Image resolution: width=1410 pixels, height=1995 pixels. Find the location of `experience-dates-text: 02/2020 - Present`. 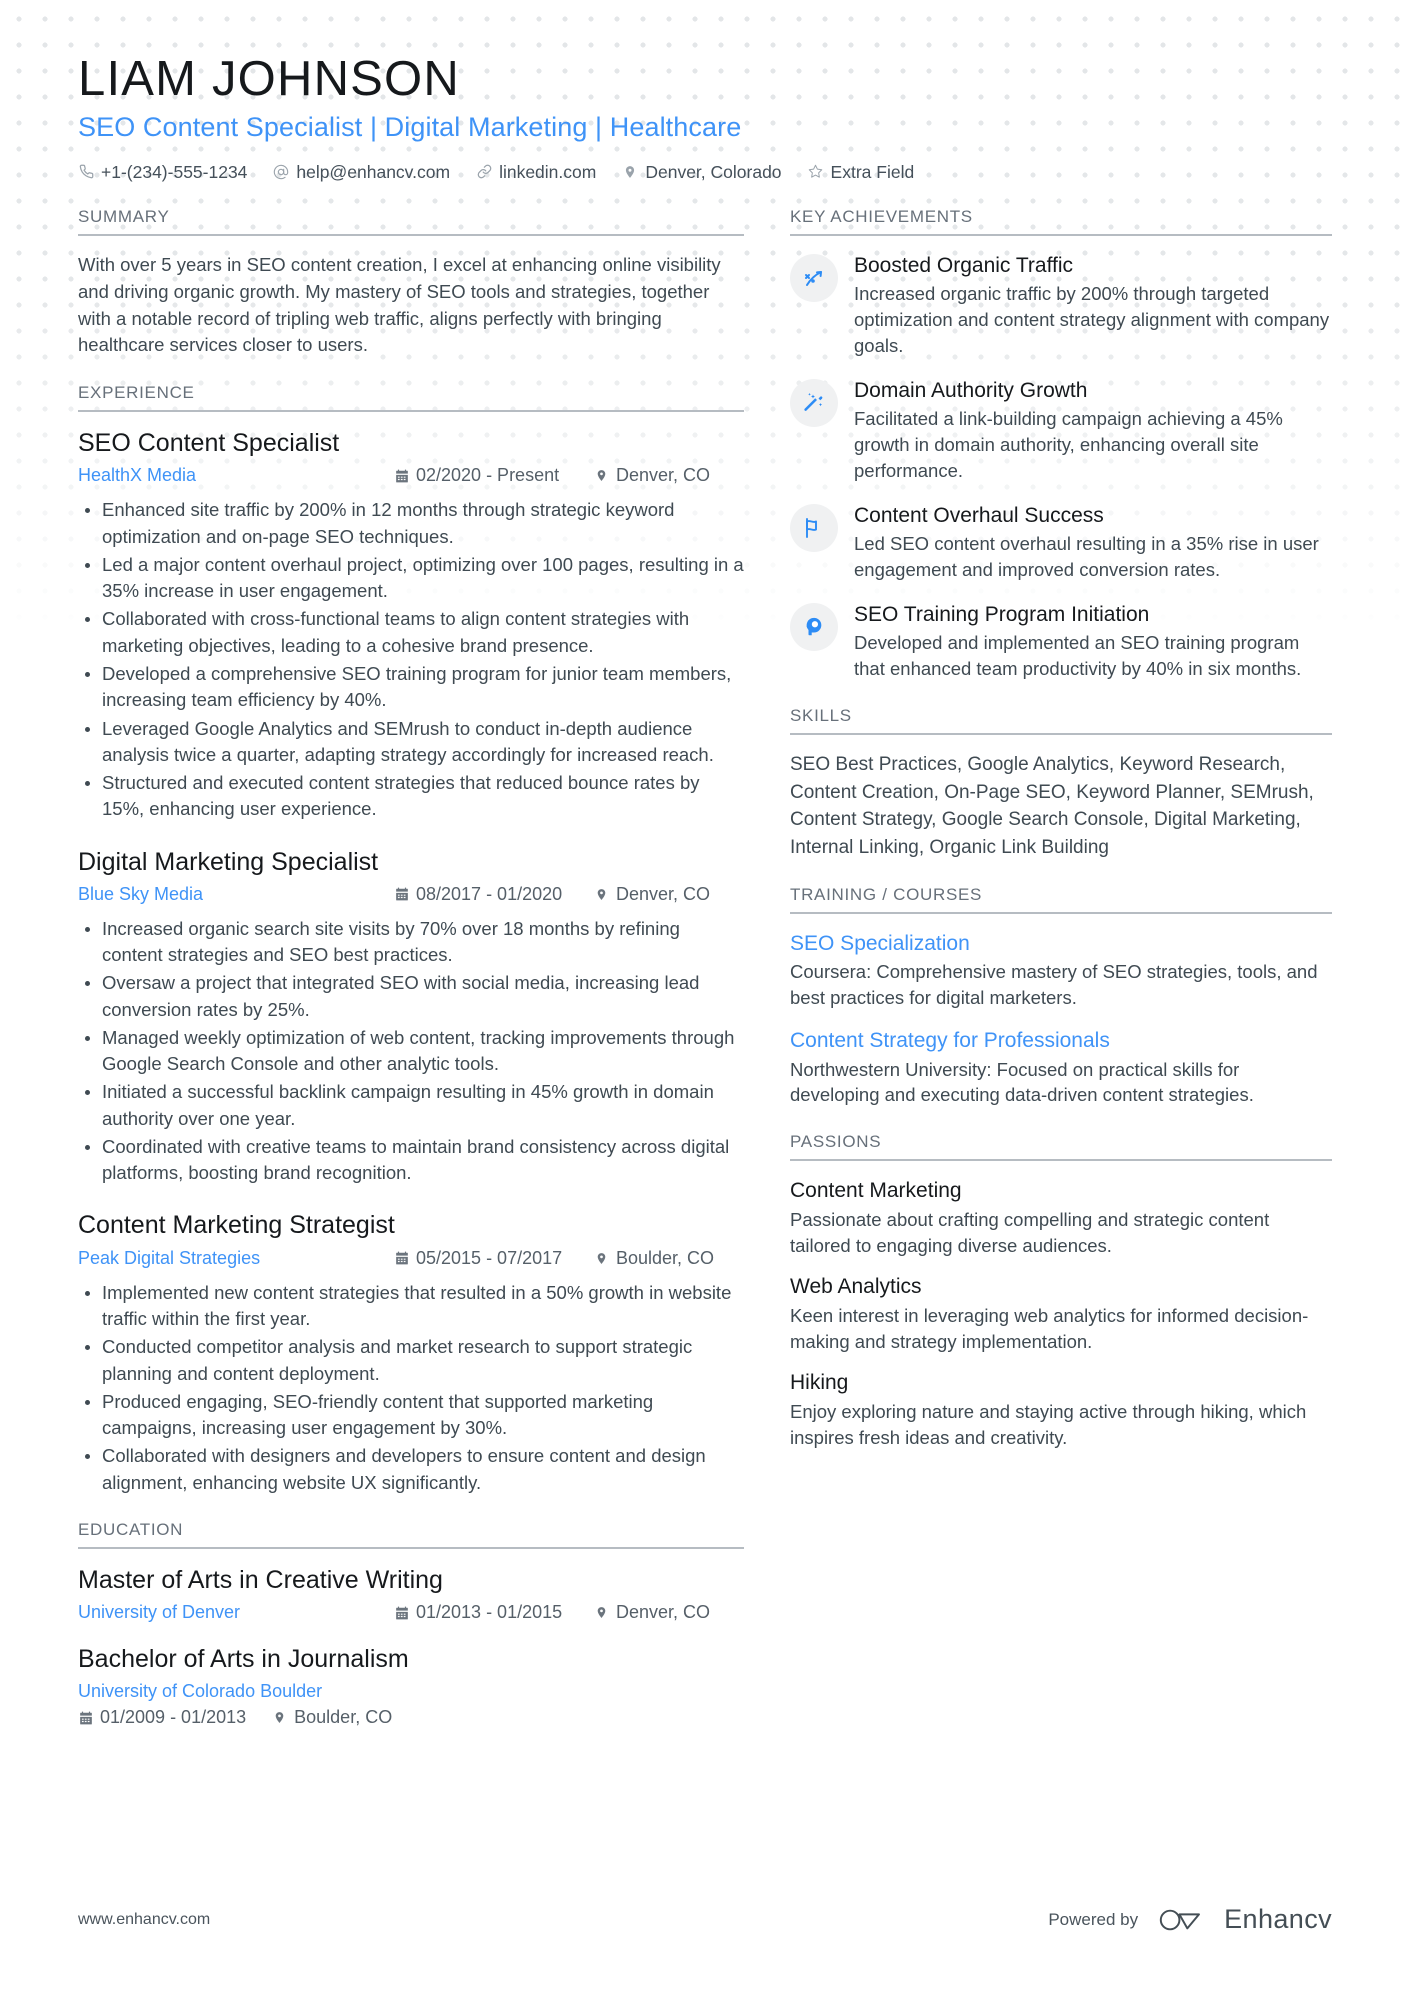

experience-dates-text: 02/2020 - Present is located at coordinates (488, 475).